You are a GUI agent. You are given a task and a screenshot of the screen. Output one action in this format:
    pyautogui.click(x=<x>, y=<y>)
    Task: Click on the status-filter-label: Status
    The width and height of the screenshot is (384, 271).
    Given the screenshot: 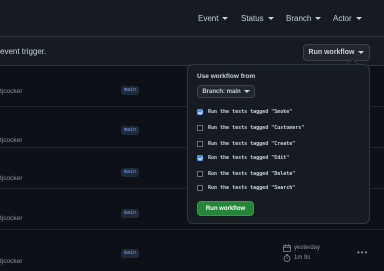 What is the action you would take?
    pyautogui.click(x=252, y=18)
    